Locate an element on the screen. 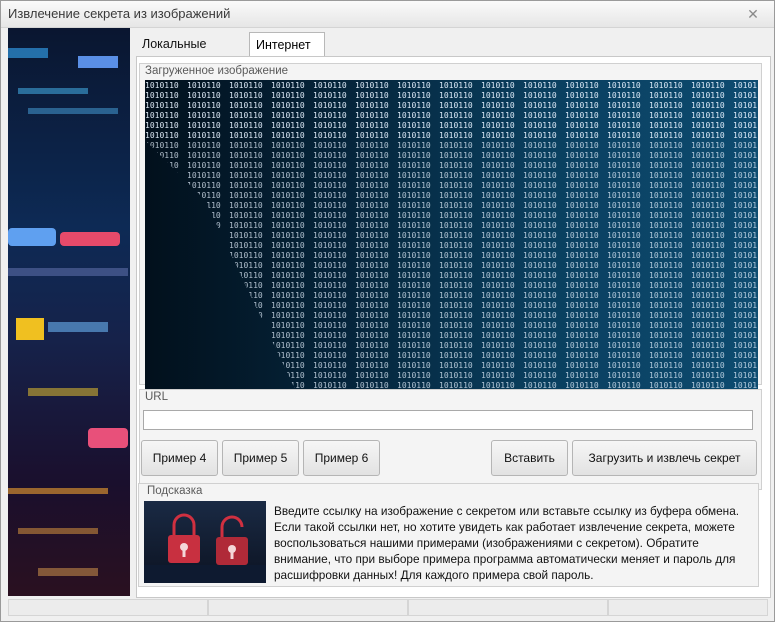 The image size is (775, 622). tab-internet: Интернет is located at coordinates (287, 44).